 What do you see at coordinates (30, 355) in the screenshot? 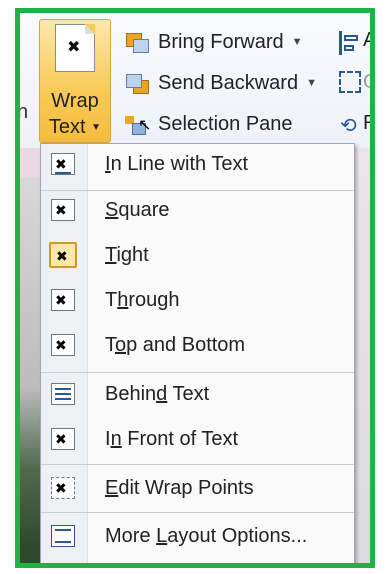
I see `document-background-left` at bounding box center [30, 355].